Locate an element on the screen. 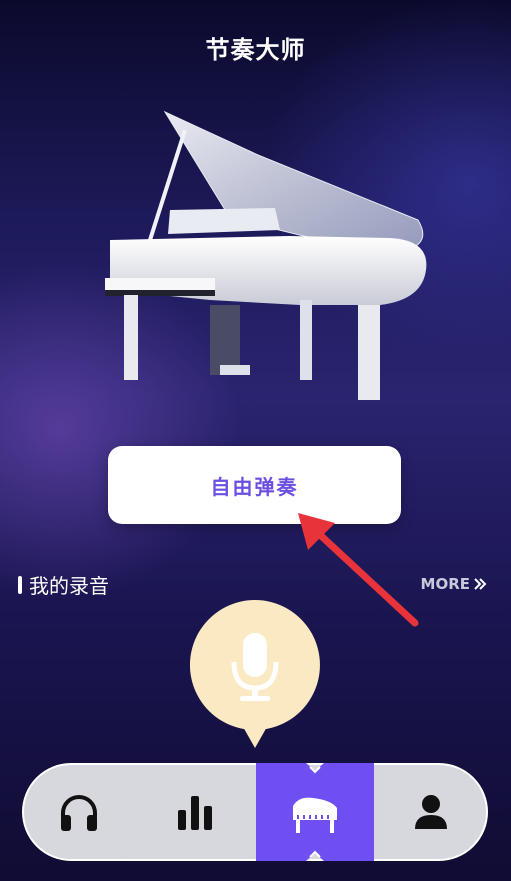  recordings-title: 我的录音 is located at coordinates (69, 586).